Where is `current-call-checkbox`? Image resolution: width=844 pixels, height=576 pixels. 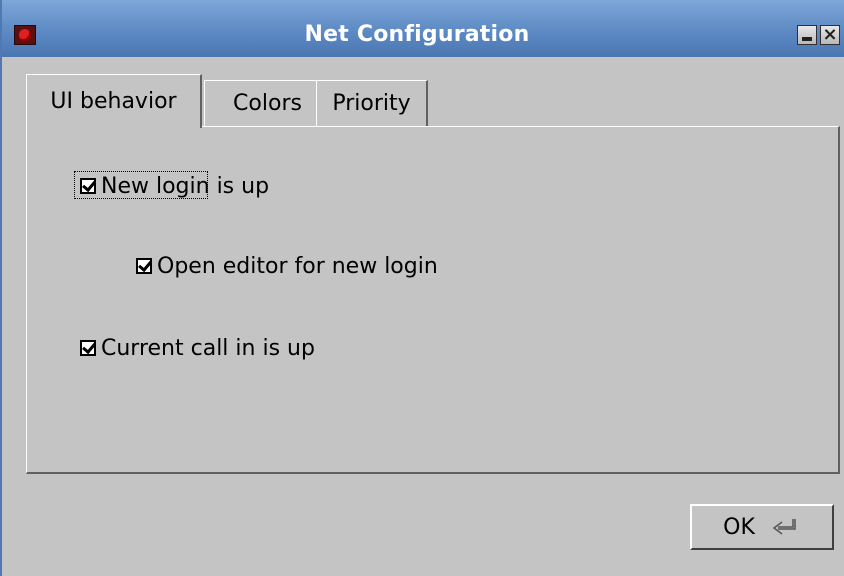 current-call-checkbox is located at coordinates (88, 347).